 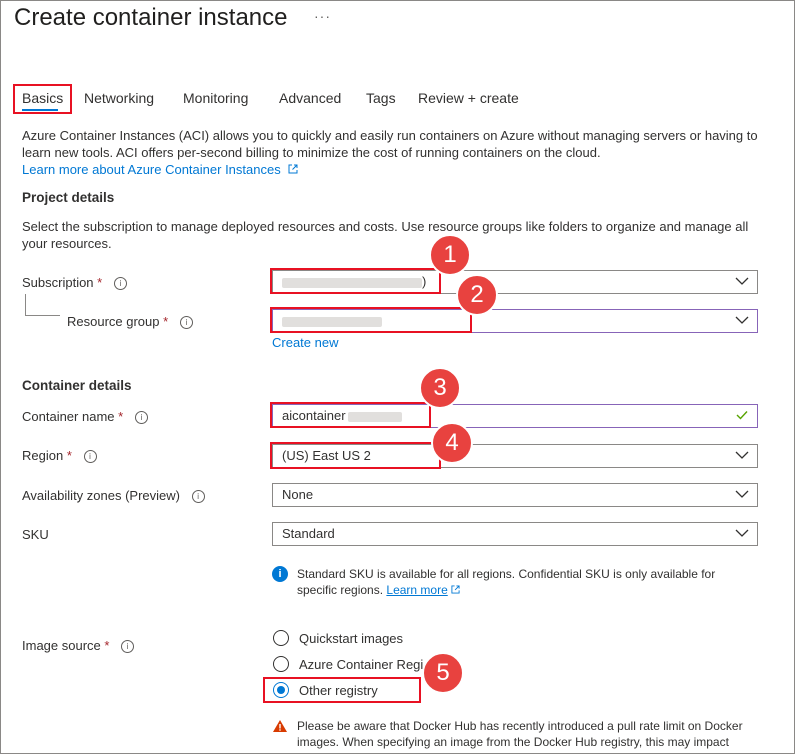 What do you see at coordinates (310, 98) in the screenshot?
I see `tab-advanced: Advanced` at bounding box center [310, 98].